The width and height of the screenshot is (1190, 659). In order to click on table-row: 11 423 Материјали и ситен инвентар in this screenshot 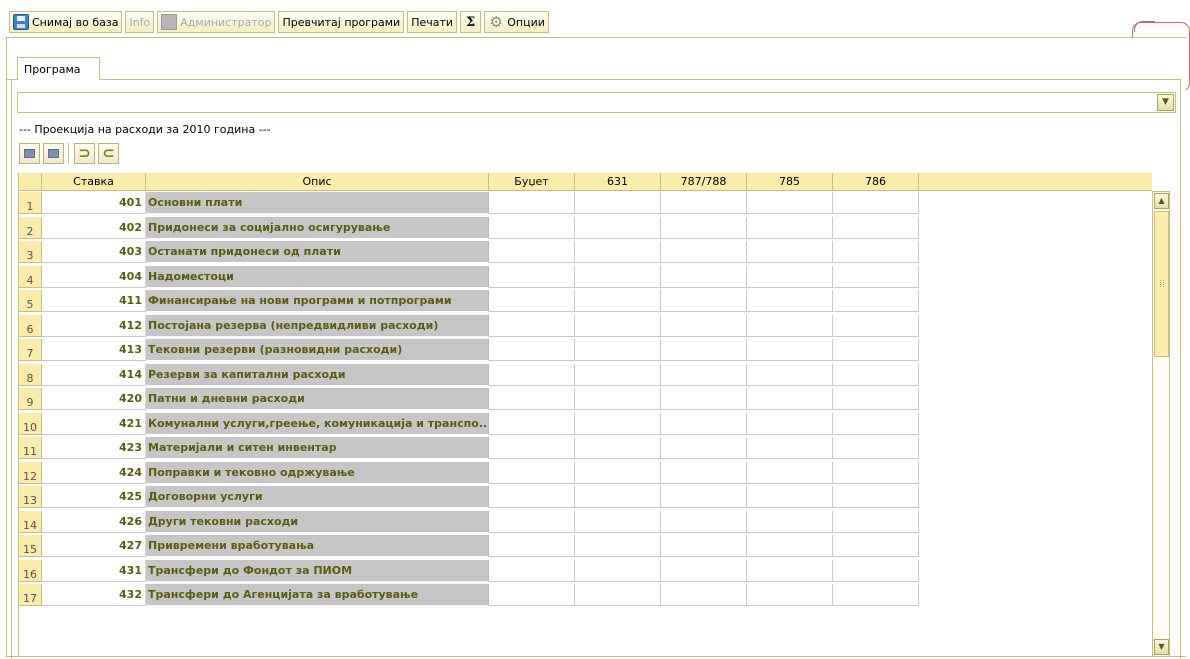, I will do `click(585, 448)`.